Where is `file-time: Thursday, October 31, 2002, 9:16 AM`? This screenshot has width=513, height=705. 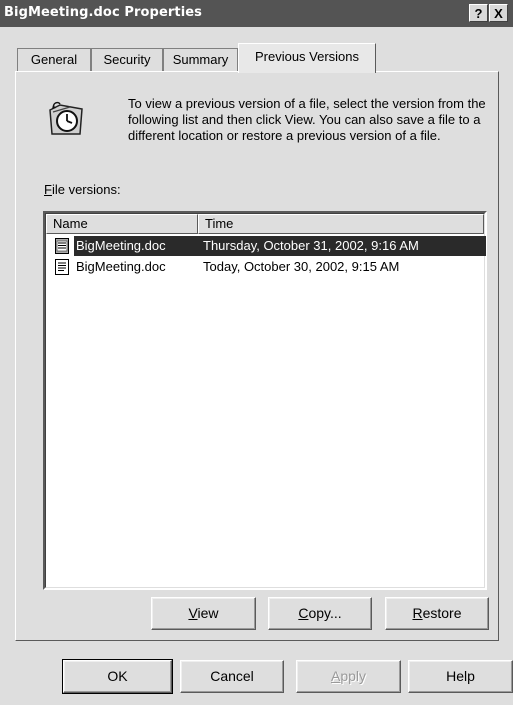 file-time: Thursday, October 31, 2002, 9:16 AM is located at coordinates (311, 245).